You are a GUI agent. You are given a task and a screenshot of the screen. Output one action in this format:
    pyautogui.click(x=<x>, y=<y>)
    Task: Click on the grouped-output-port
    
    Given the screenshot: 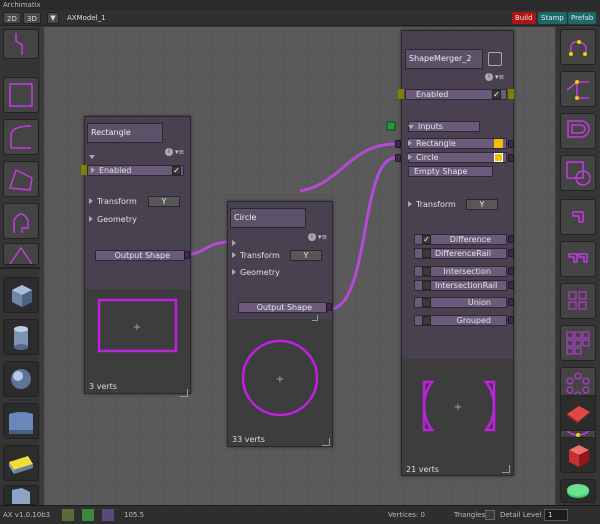 What is the action you would take?
    pyautogui.click(x=511, y=320)
    